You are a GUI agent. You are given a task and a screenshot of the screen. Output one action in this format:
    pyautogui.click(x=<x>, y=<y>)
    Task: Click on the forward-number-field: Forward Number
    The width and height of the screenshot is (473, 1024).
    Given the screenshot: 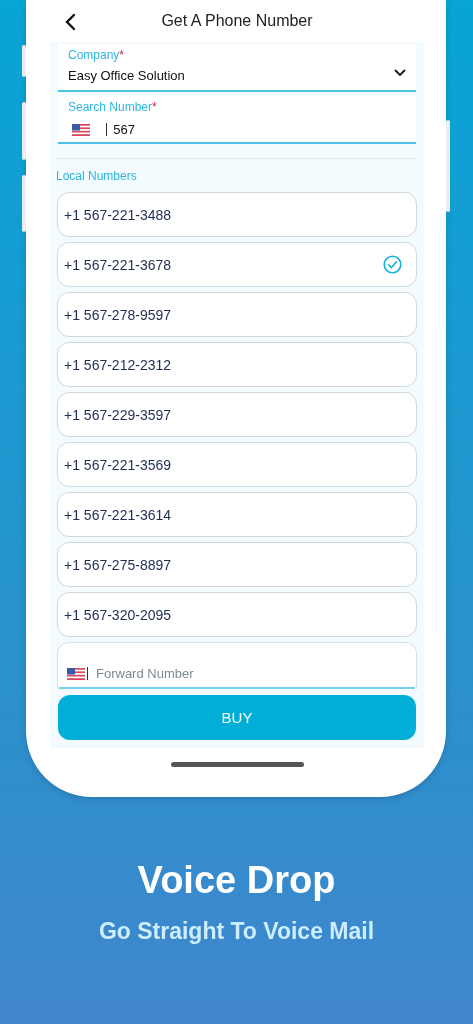 What is the action you would take?
    pyautogui.click(x=237, y=665)
    